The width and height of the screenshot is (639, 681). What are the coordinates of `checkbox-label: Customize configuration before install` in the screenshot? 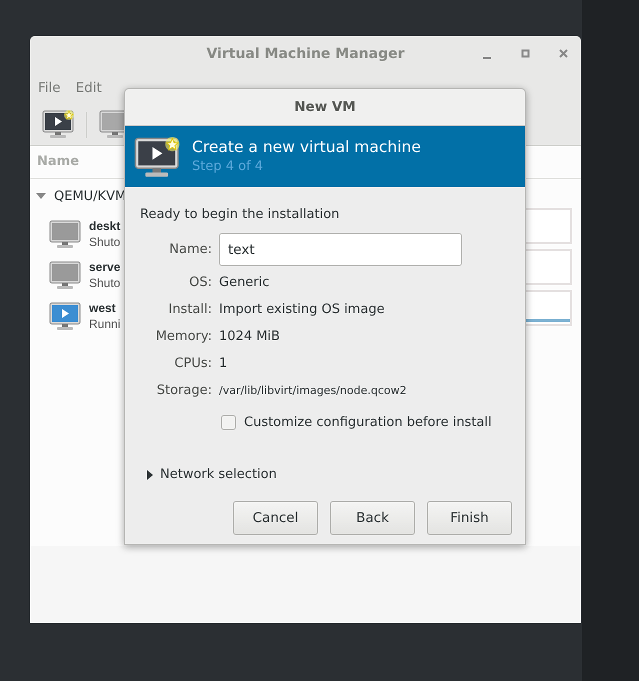 It's located at (368, 422).